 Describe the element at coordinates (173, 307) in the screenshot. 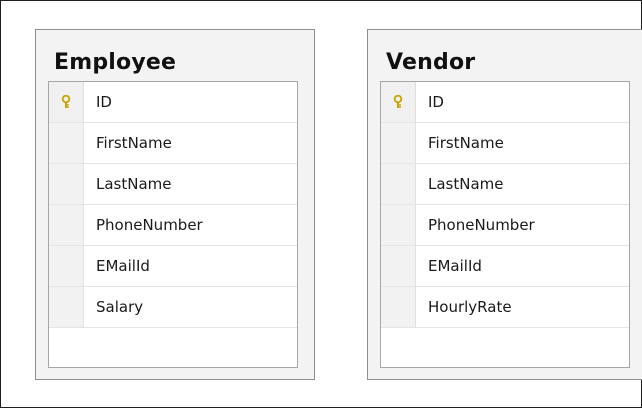

I see `column-row-salary: Salary` at that location.